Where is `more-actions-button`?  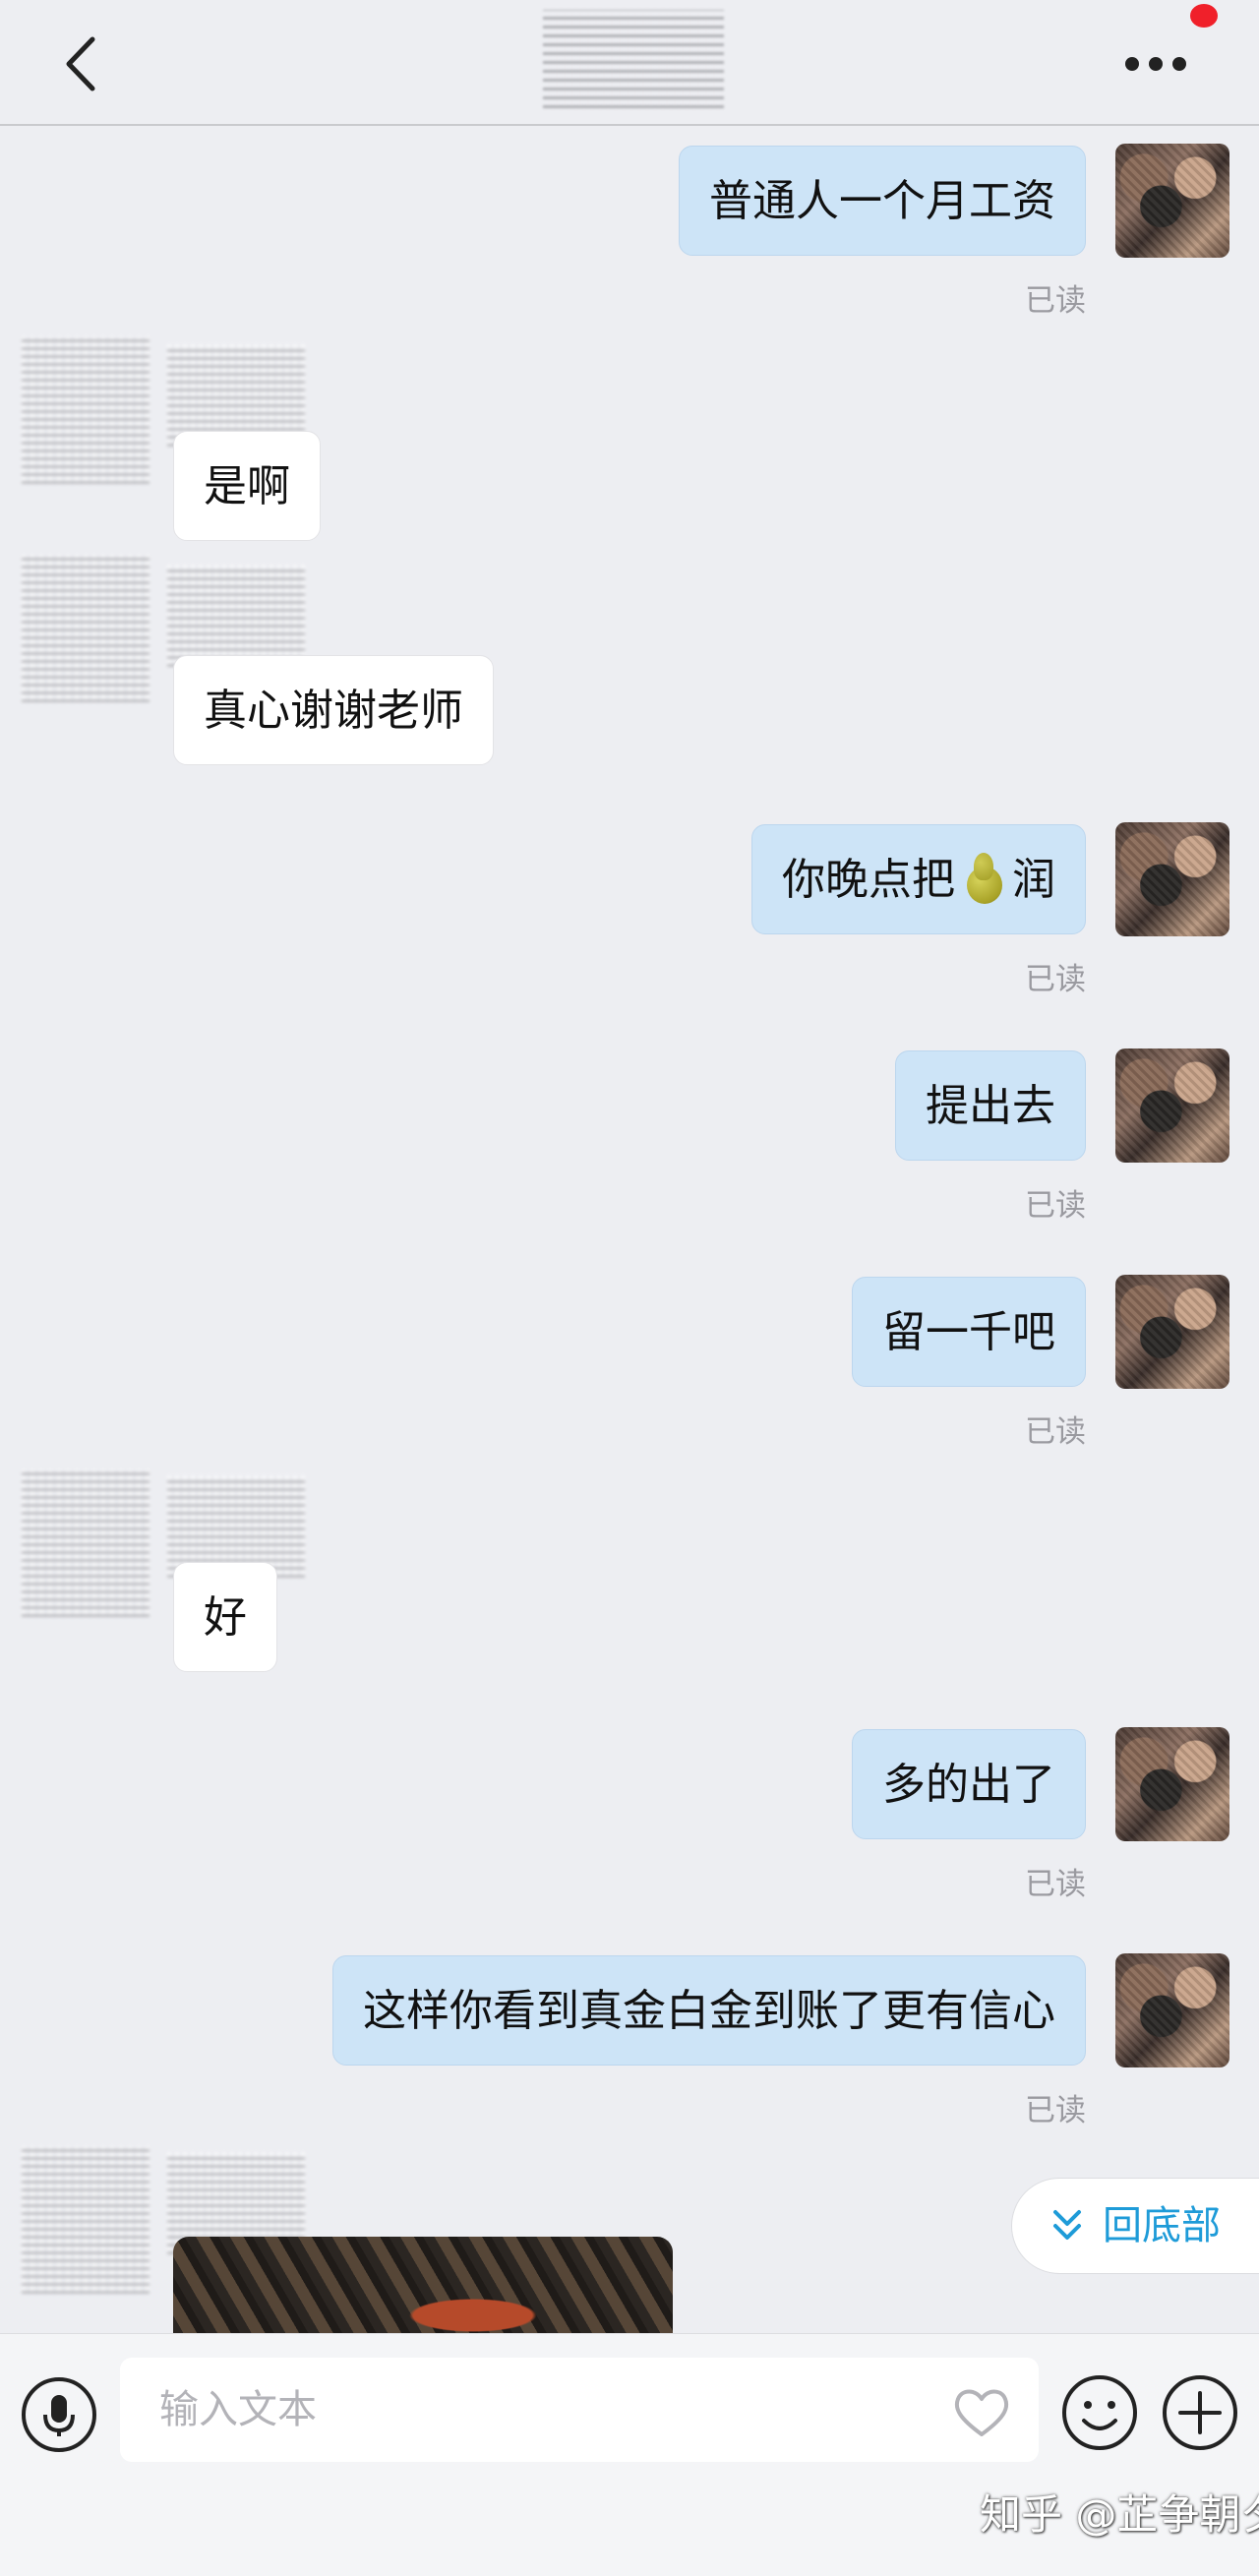
more-actions-button is located at coordinates (1200, 2413).